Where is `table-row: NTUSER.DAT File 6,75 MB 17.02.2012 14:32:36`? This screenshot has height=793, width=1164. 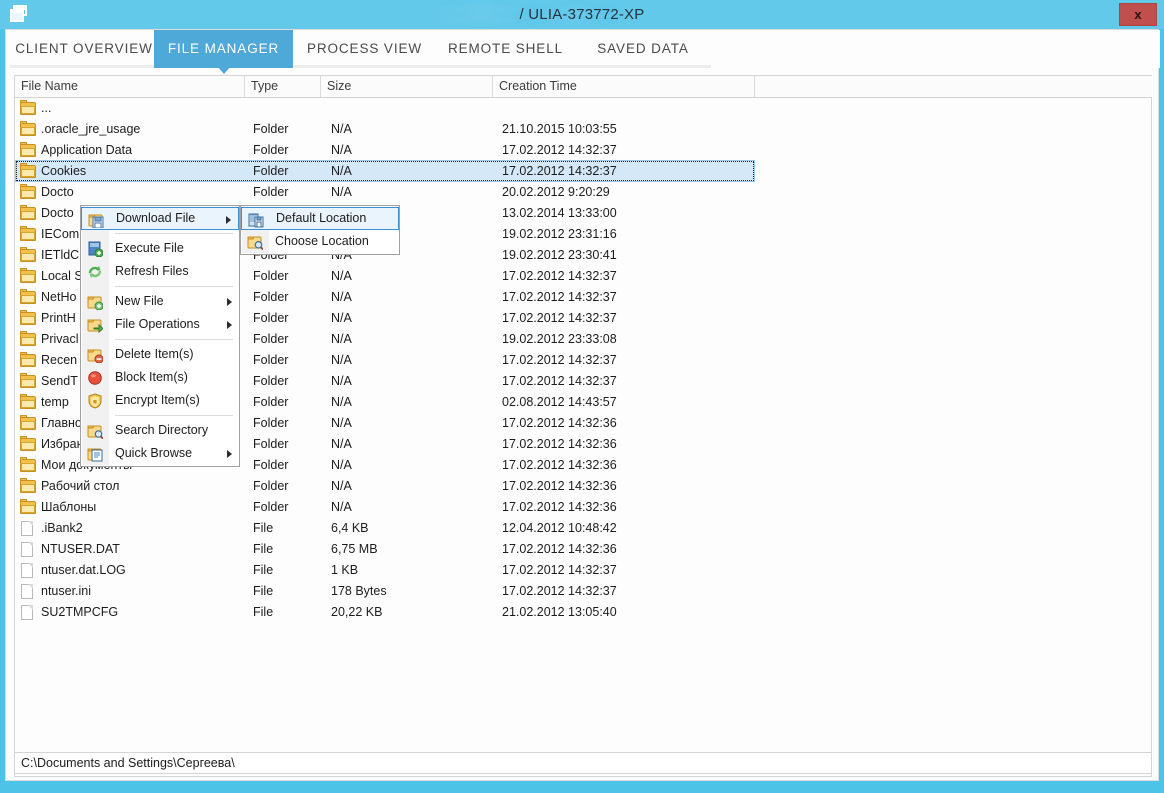 table-row: NTUSER.DAT File 6,75 MB 17.02.2012 14:32:36 is located at coordinates (583, 549).